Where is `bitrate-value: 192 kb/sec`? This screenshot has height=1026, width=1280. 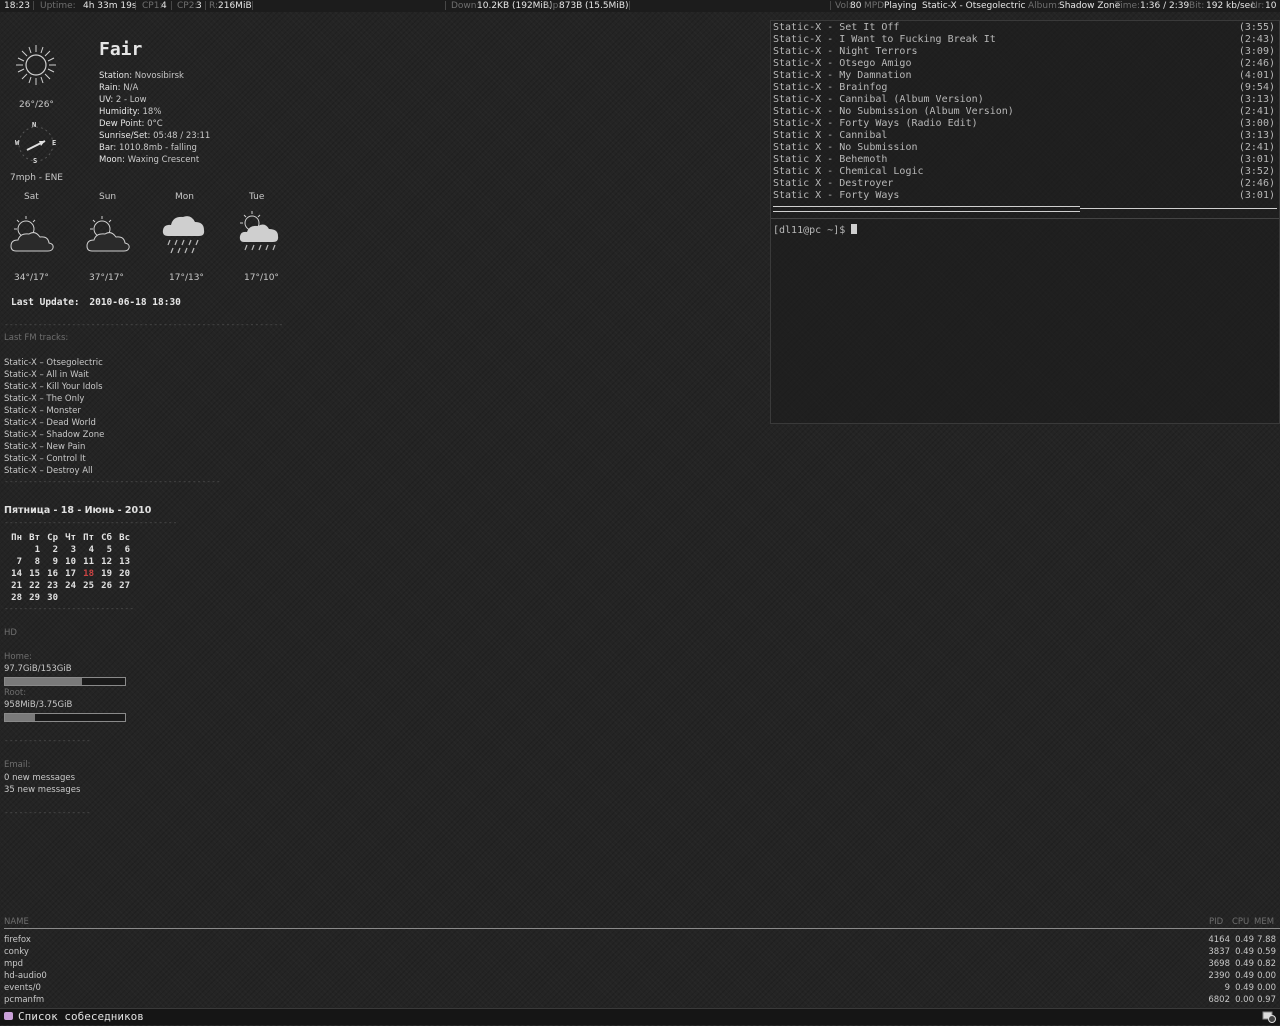 bitrate-value: 192 kb/sec is located at coordinates (1231, 6).